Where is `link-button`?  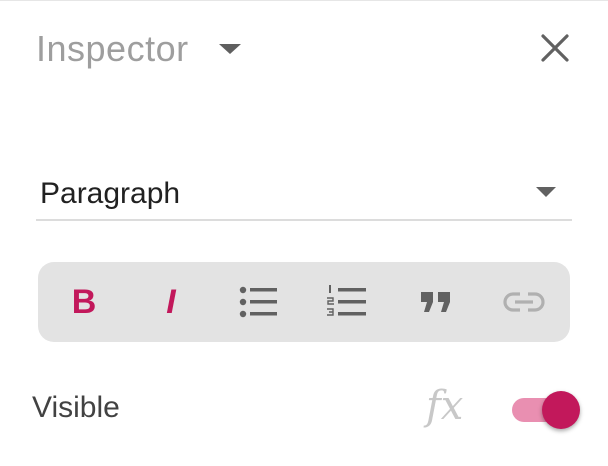
link-button is located at coordinates (524, 302).